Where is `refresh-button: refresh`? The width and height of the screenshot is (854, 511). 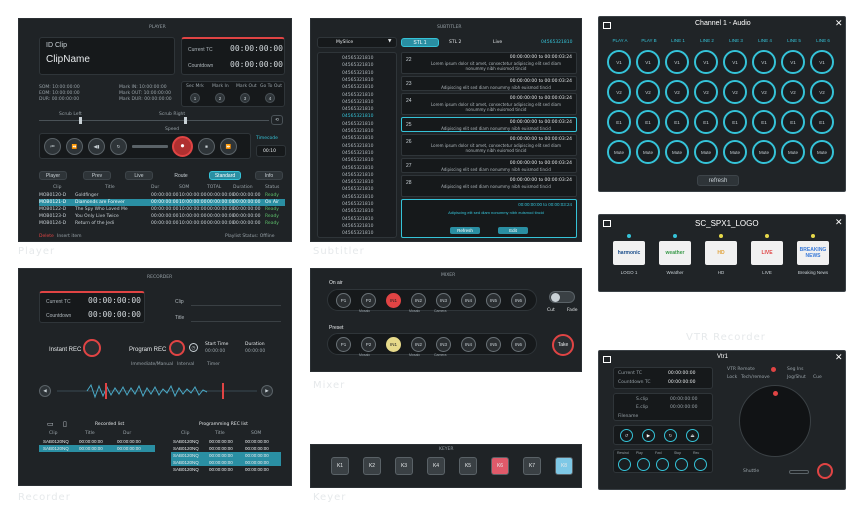 refresh-button: refresh is located at coordinates (718, 180).